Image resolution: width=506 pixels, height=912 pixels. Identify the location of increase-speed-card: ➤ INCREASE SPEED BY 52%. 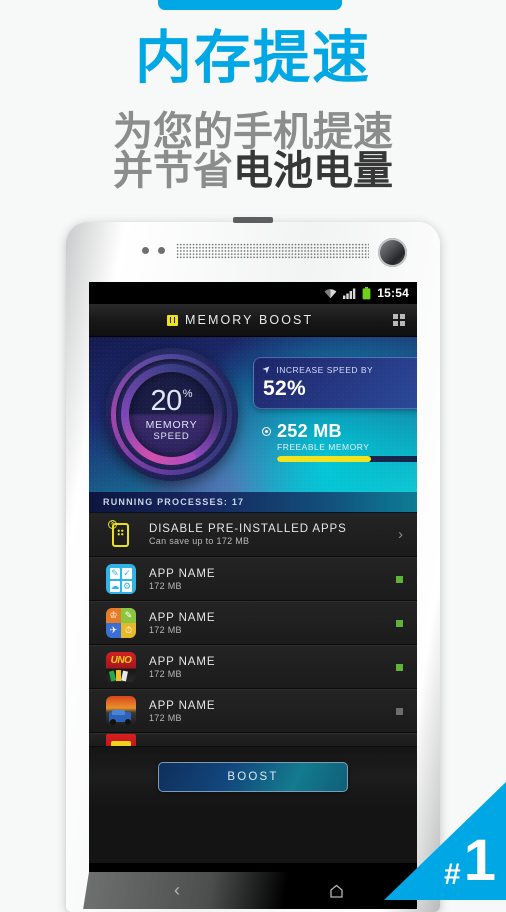
(335, 383).